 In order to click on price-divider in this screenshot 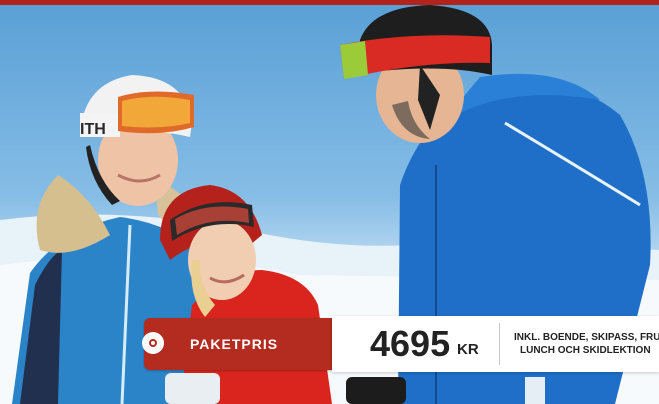, I will do `click(499, 344)`.